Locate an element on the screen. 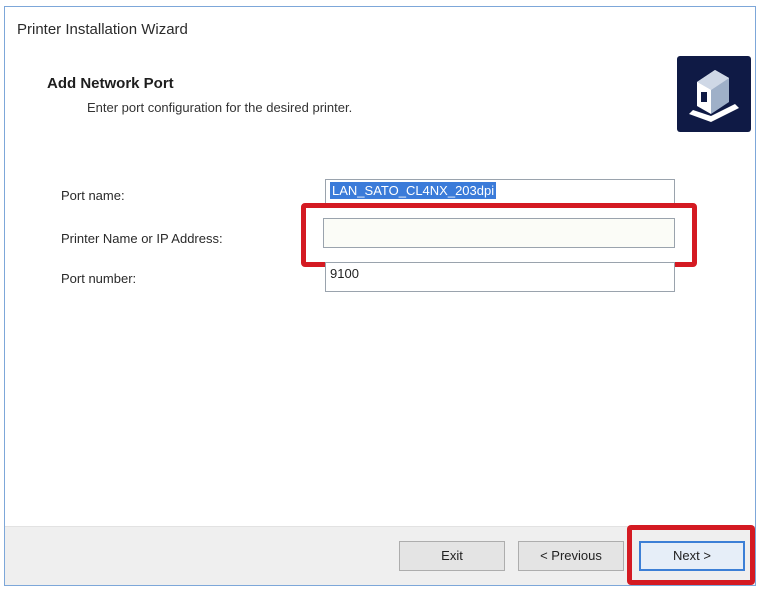 This screenshot has height=592, width=762. page-heading: Add Network Port is located at coordinates (110, 83).